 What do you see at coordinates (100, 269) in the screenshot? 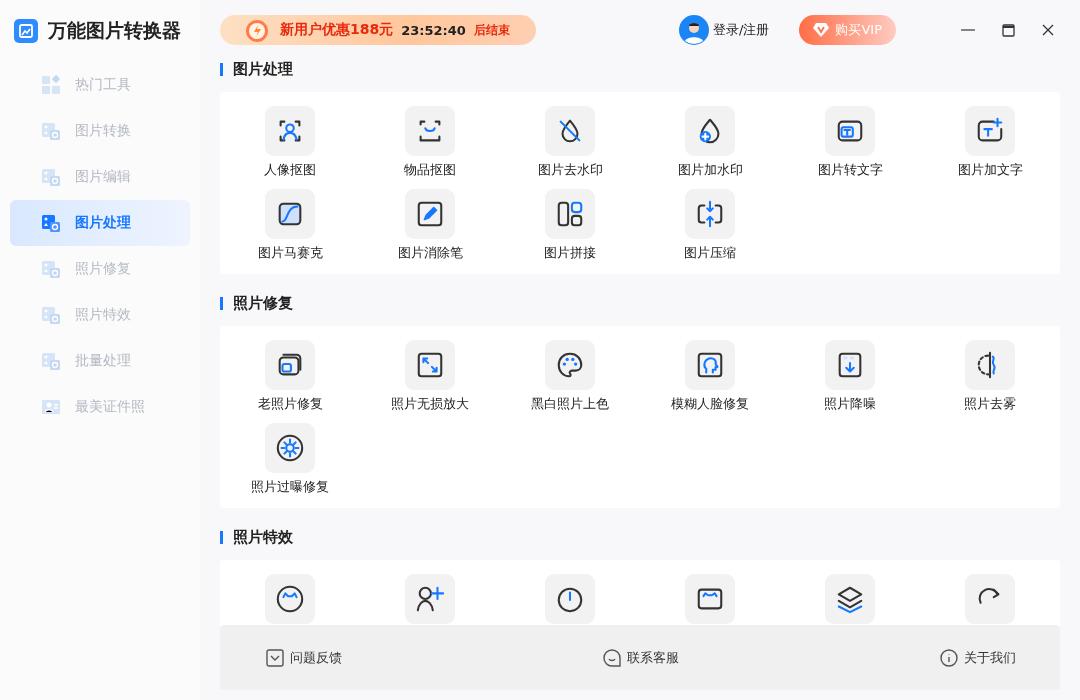
I see `sidebar-item: 照片修复` at bounding box center [100, 269].